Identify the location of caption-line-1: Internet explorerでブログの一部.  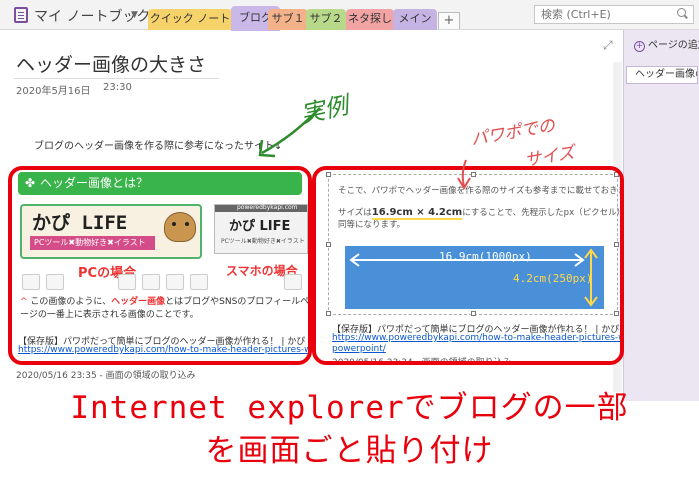
(349, 408).